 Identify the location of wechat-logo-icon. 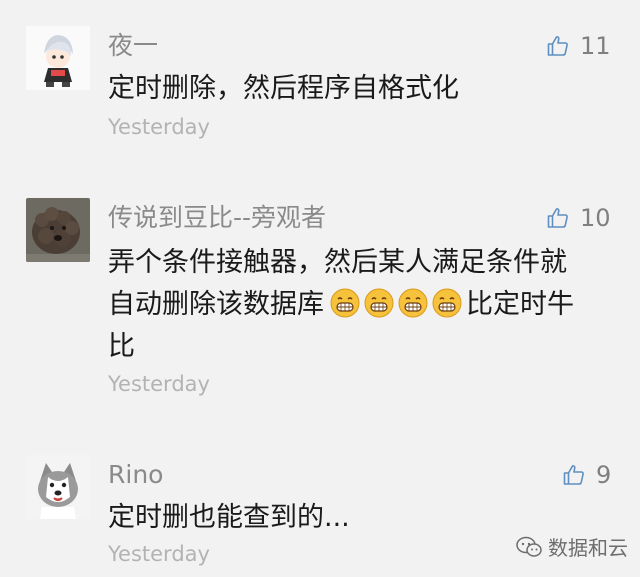
(529, 546).